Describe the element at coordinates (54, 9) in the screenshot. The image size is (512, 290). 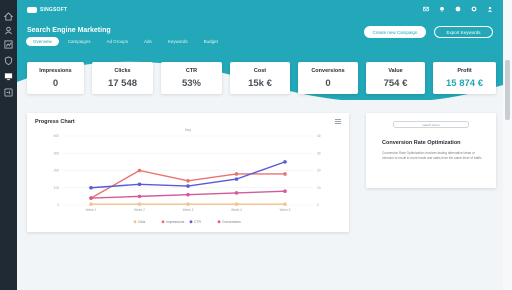
I see `logo-text: SINGSOFT` at that location.